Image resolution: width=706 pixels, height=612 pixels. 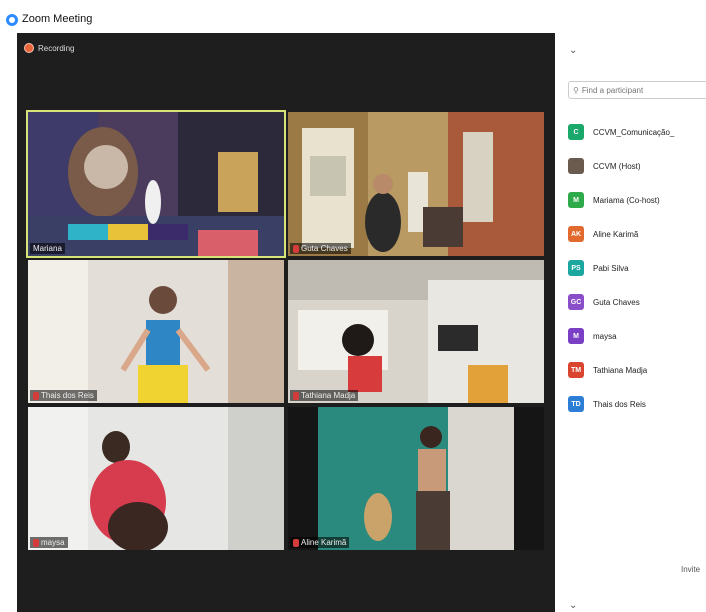 I want to click on participant-row: TM Tathiana Madja, so click(x=621, y=370).